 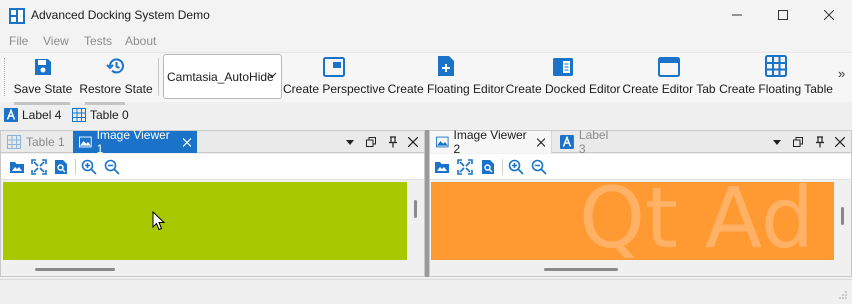 What do you see at coordinates (105, 103) in the screenshot?
I see `autohide-indicator` at bounding box center [105, 103].